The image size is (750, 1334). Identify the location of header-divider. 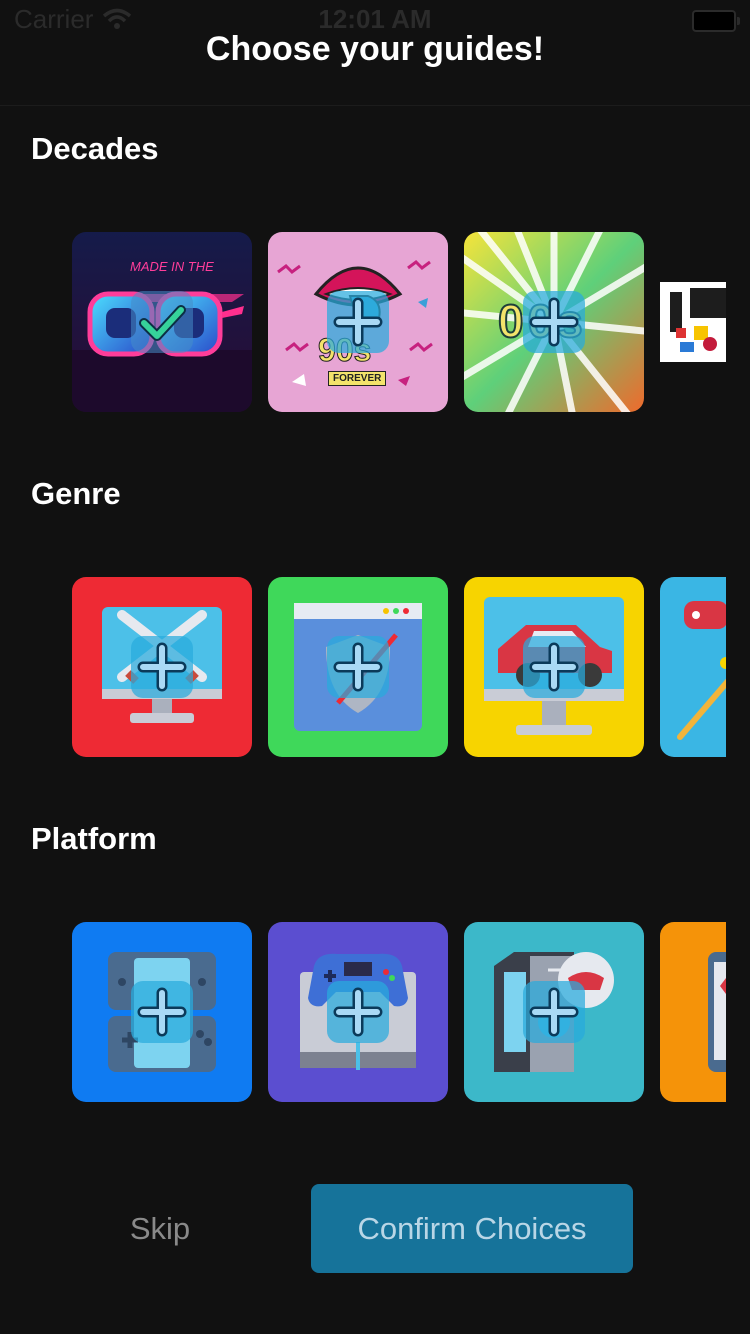
(375, 105).